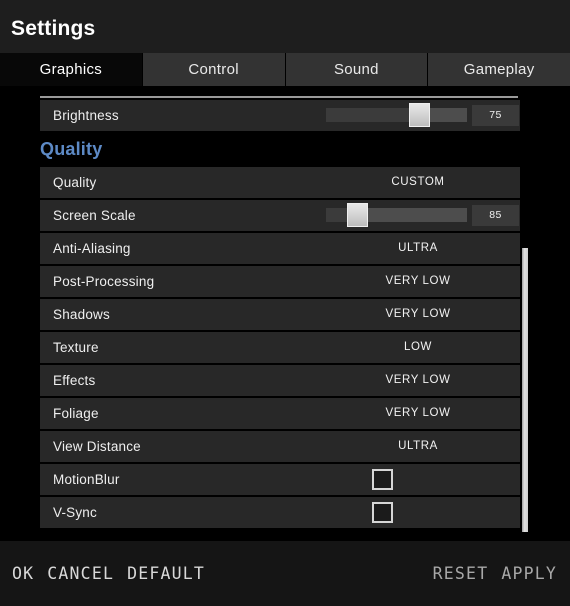 This screenshot has height=606, width=570. I want to click on slider-track-brightness, so click(396, 115).